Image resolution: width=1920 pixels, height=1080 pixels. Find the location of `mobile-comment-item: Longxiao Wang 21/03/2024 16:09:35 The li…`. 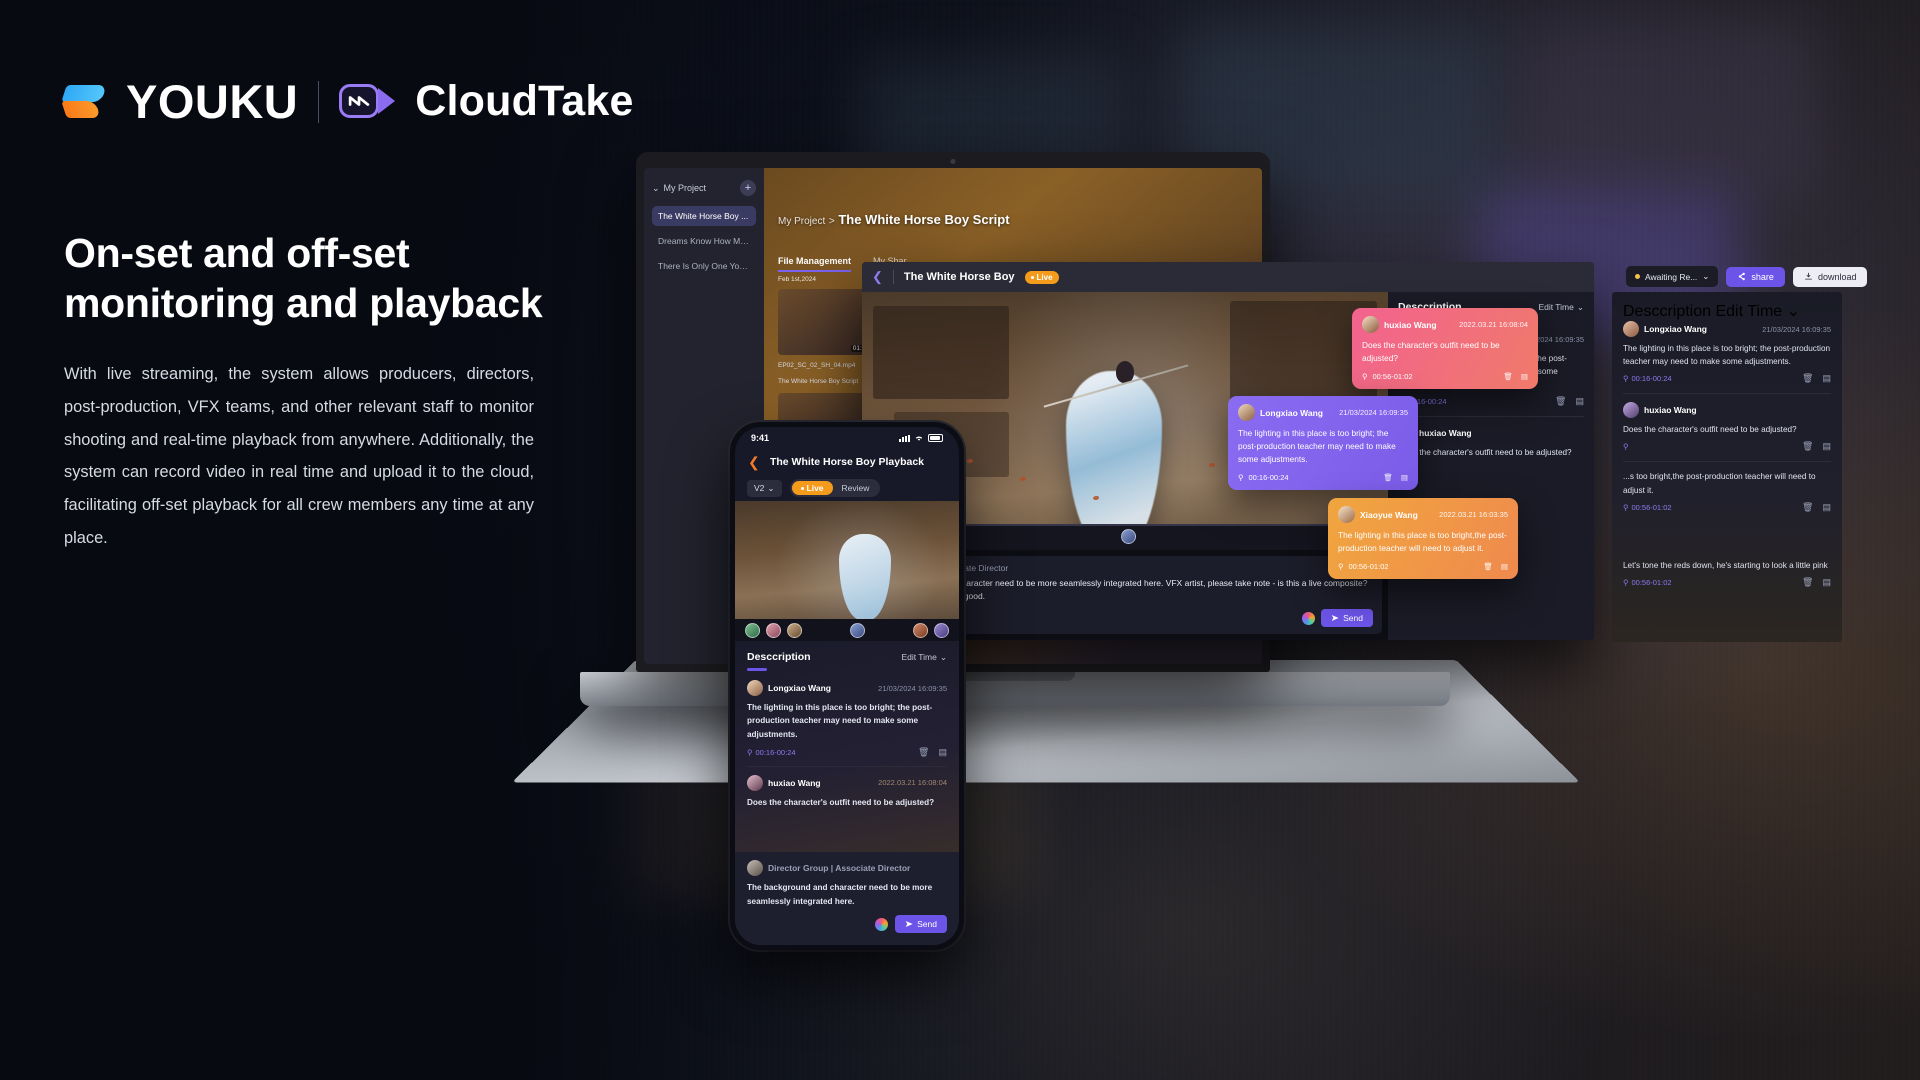

mobile-comment-item: Longxiao Wang 21/03/2024 16:09:35 The li… is located at coordinates (847, 719).